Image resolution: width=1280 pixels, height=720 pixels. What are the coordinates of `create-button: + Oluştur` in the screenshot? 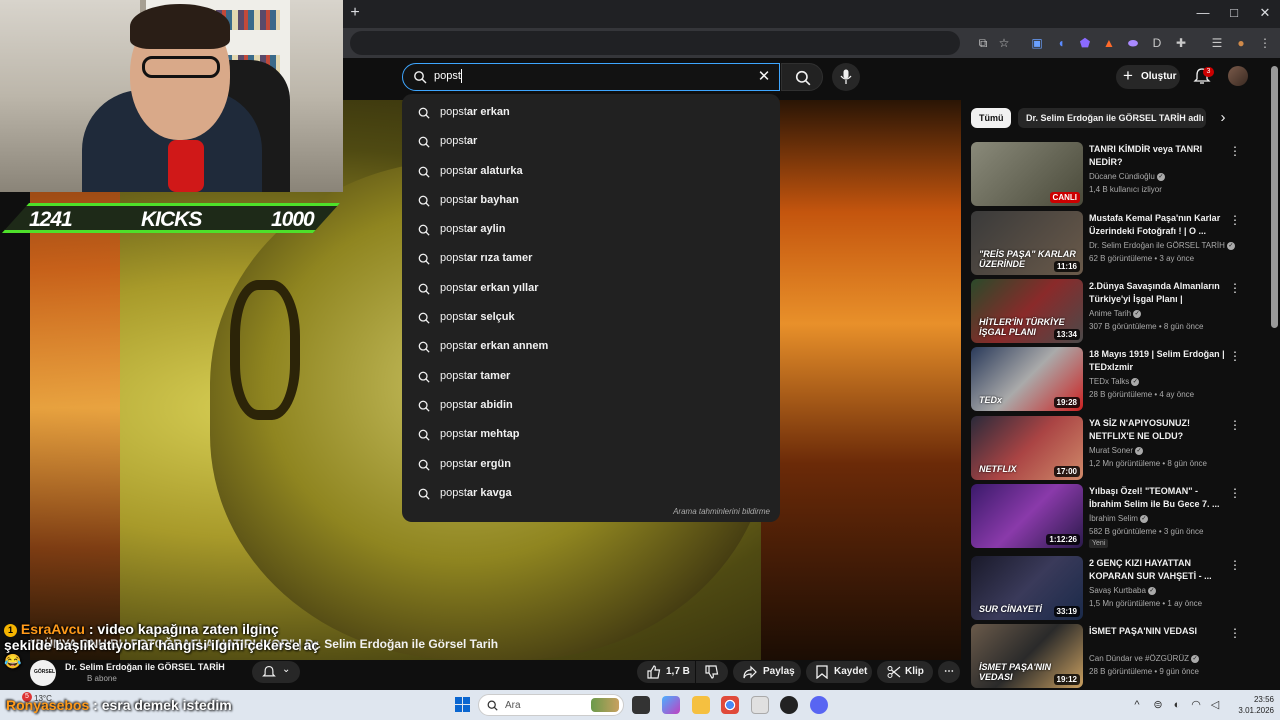 It's located at (1148, 77).